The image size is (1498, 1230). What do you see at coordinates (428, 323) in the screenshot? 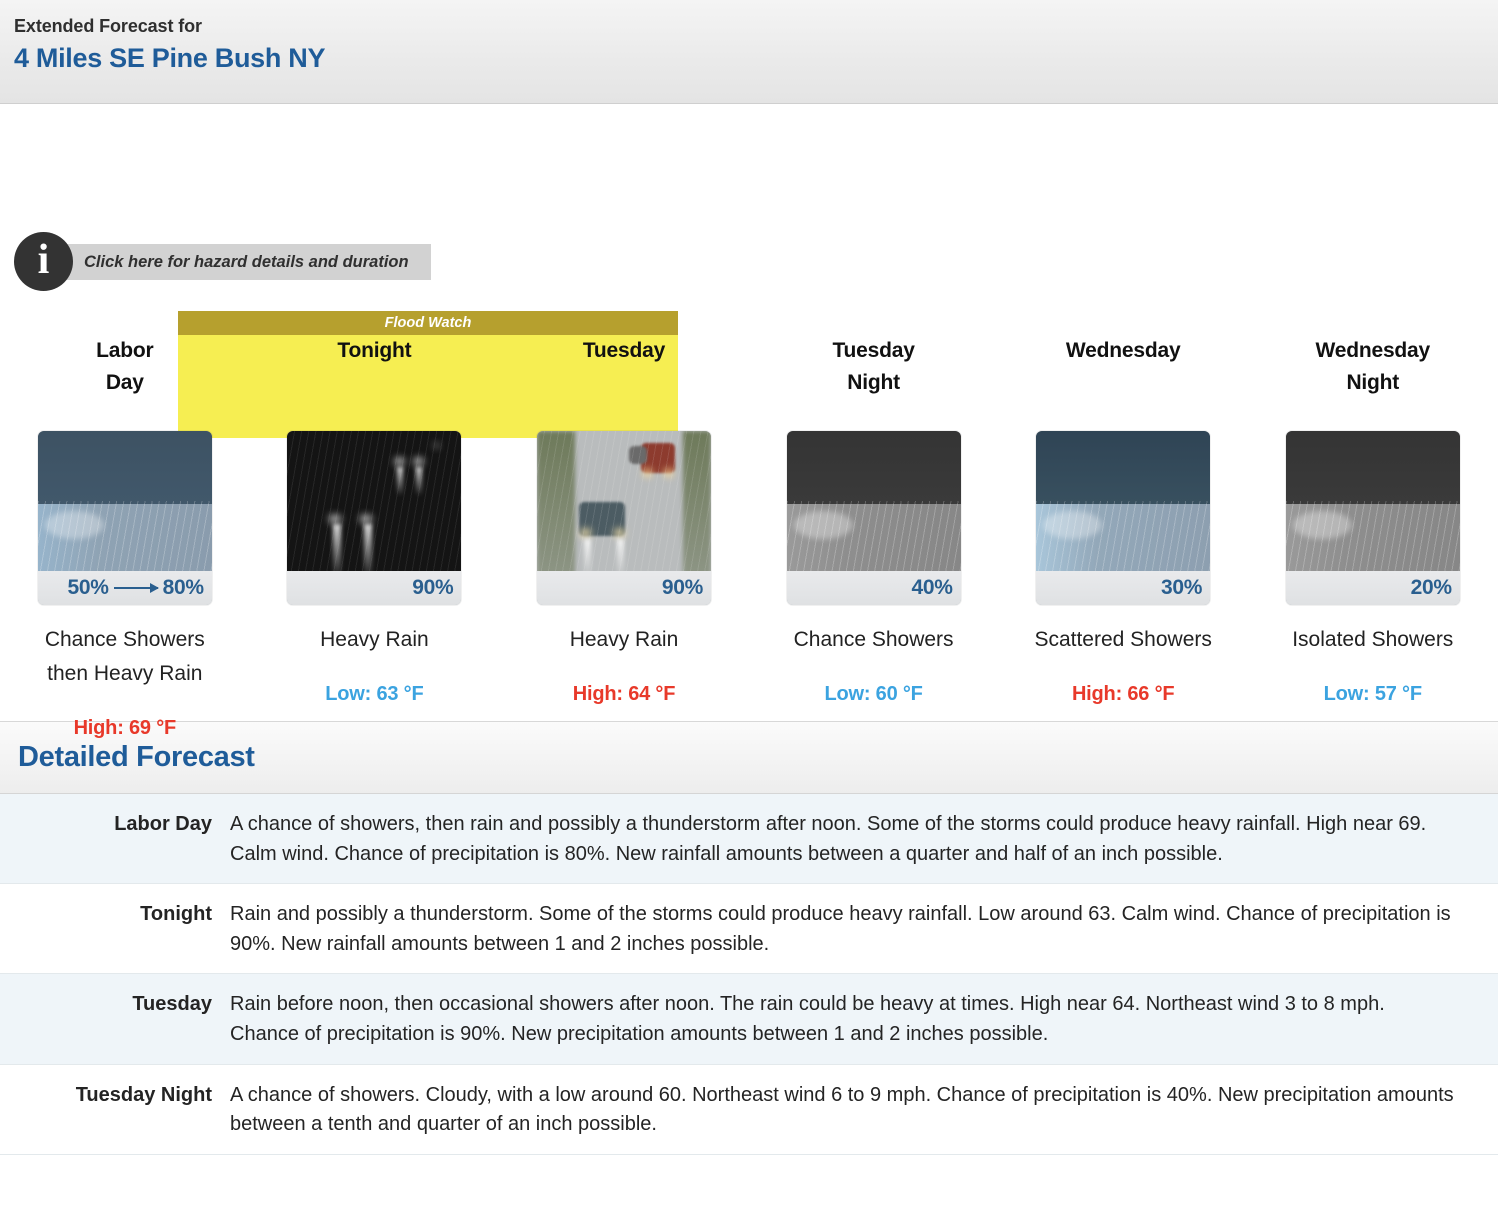
I see `flood-watch-label: Flood Watch` at bounding box center [428, 323].